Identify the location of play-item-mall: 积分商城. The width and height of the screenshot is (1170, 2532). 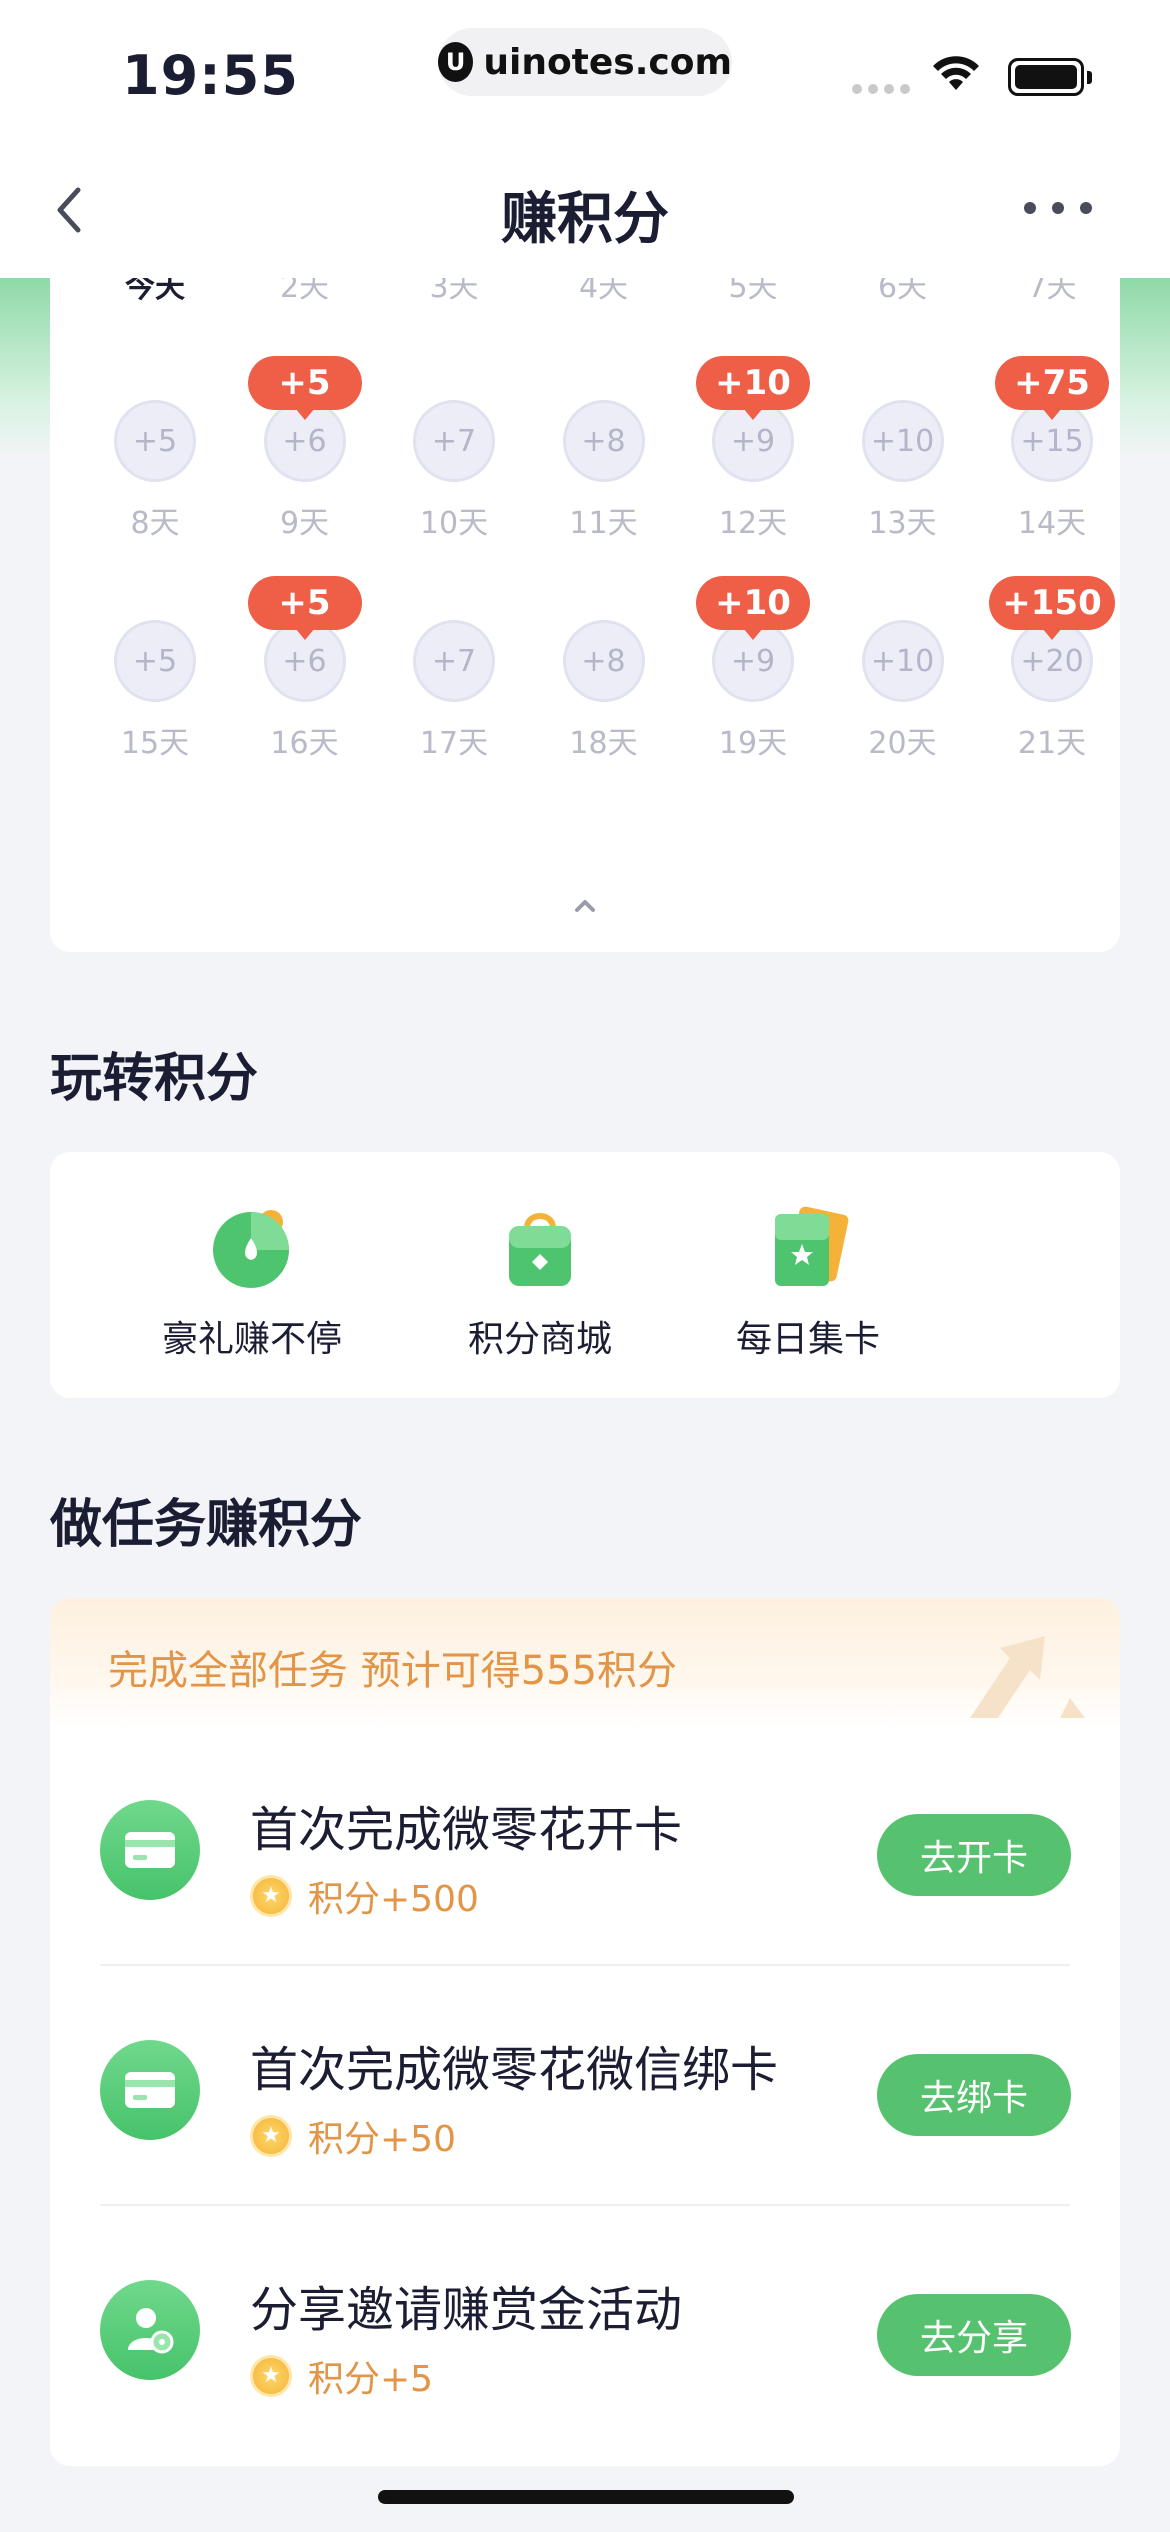
(540, 1282).